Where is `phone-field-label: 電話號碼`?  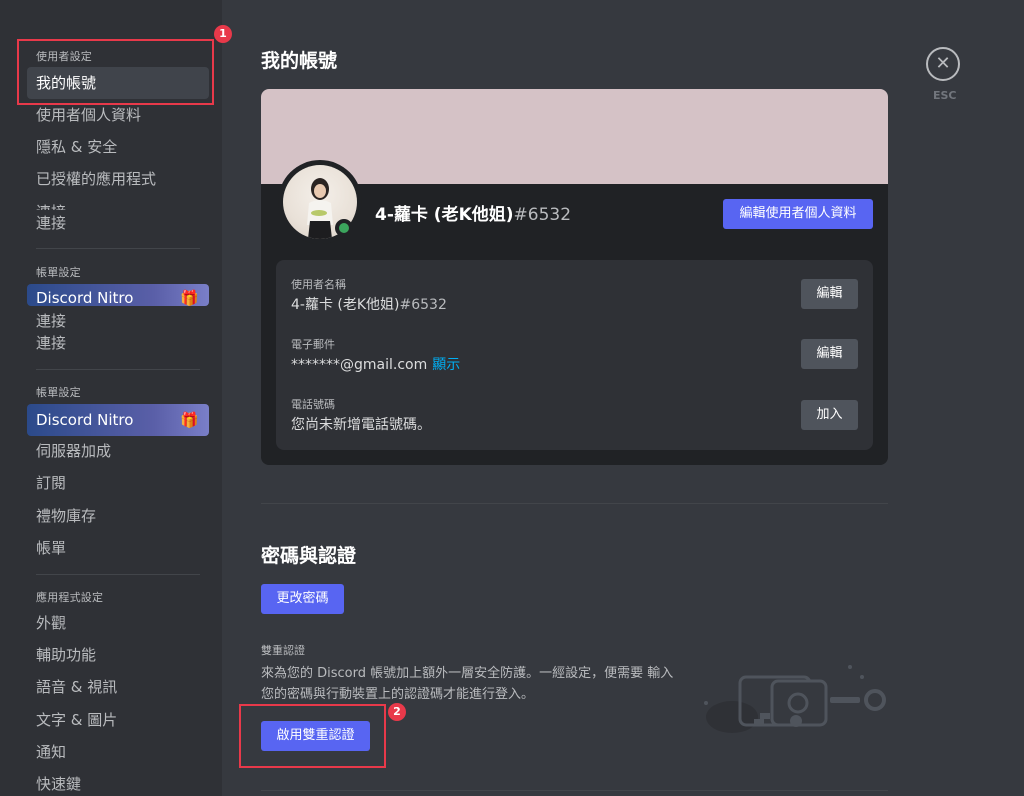 phone-field-label: 電話號碼 is located at coordinates (313, 404).